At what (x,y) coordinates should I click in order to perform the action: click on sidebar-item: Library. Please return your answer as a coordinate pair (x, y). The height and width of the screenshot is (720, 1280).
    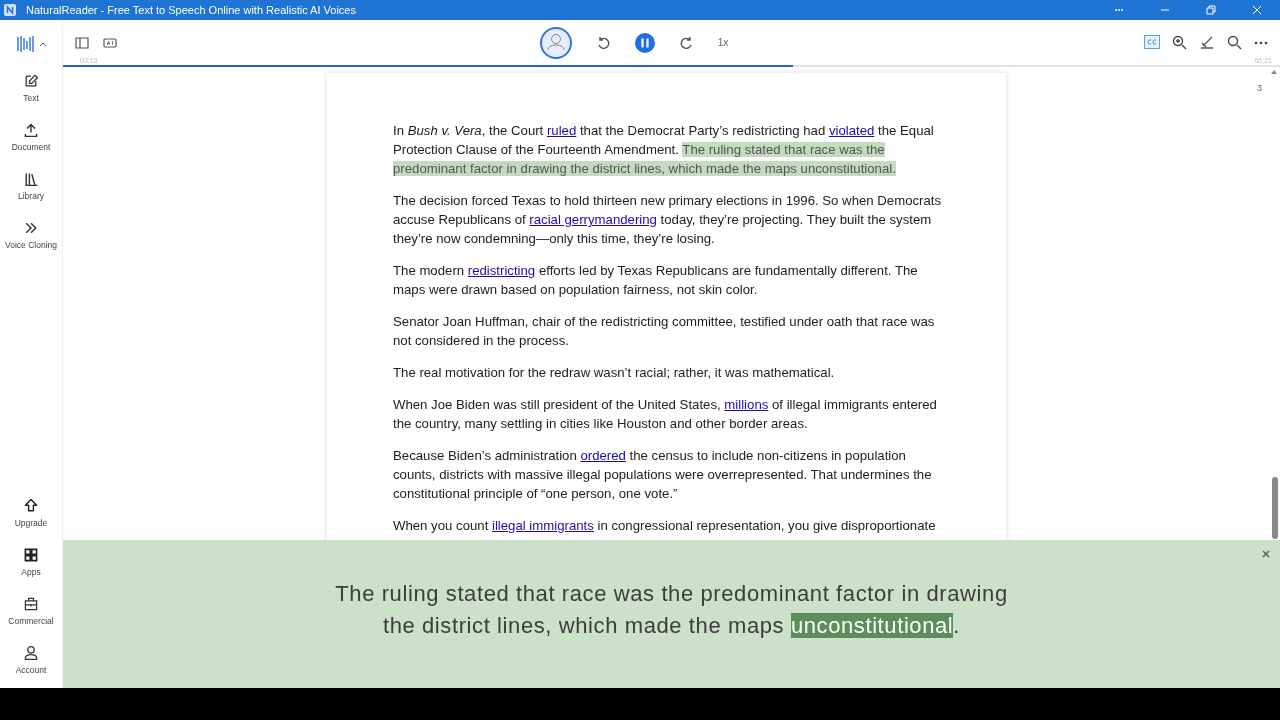
    Looking at the image, I should click on (31, 189).